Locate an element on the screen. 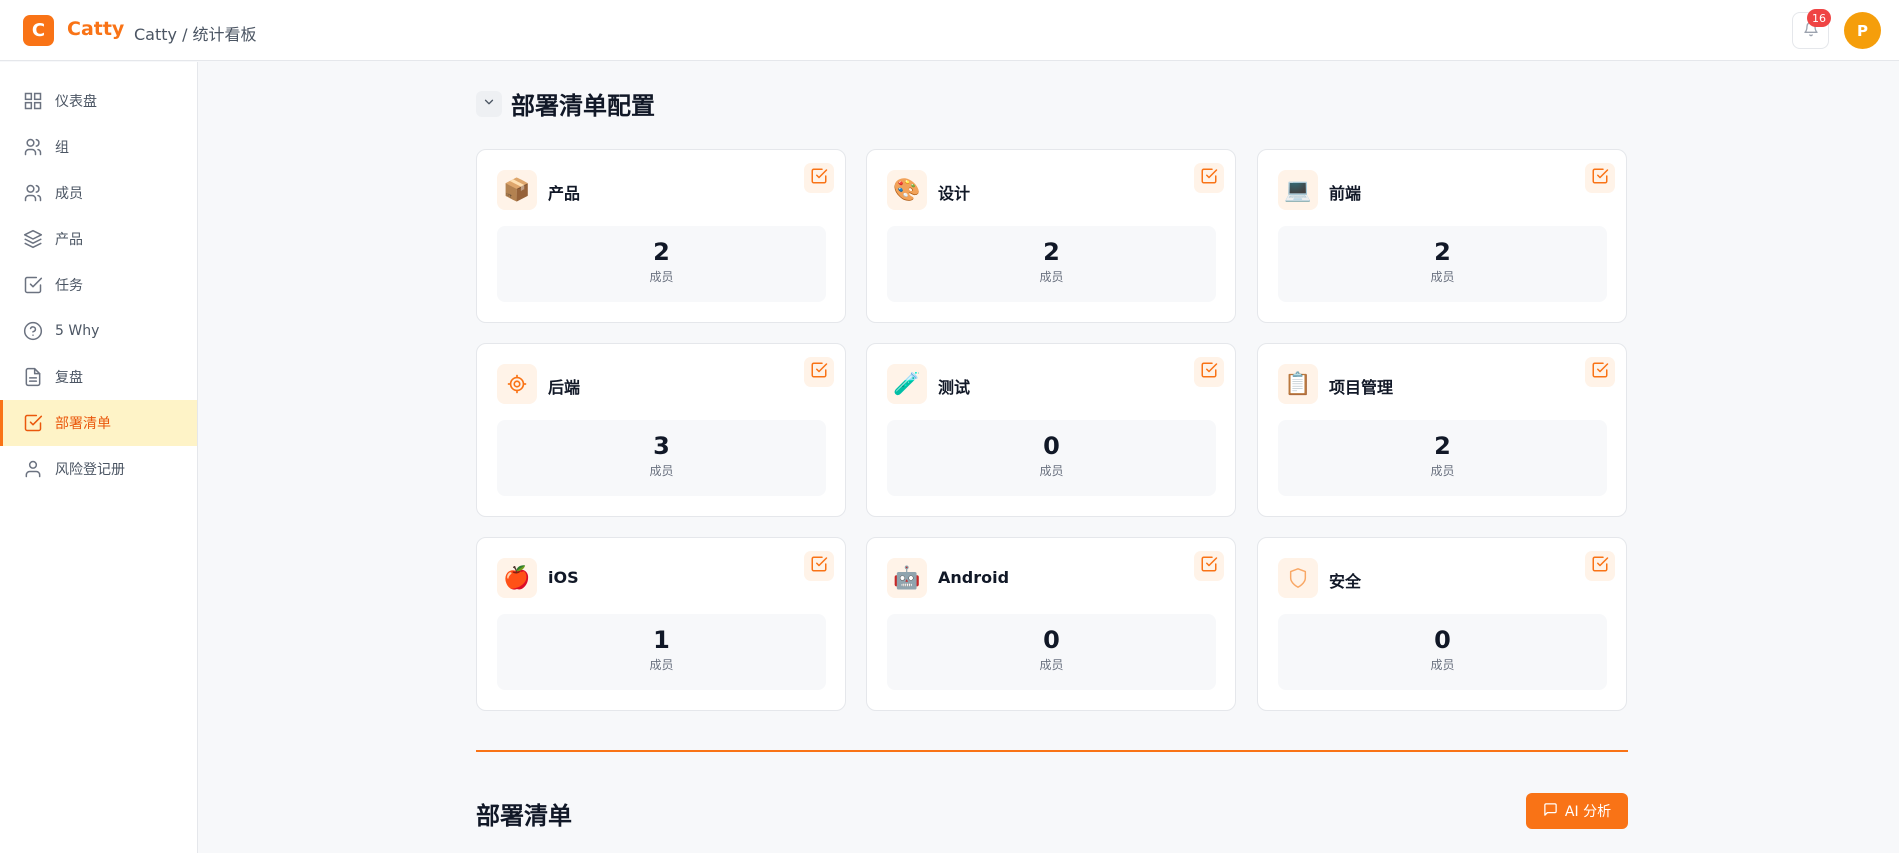  sidebar-item-retro: 复盘 is located at coordinates (98, 377).